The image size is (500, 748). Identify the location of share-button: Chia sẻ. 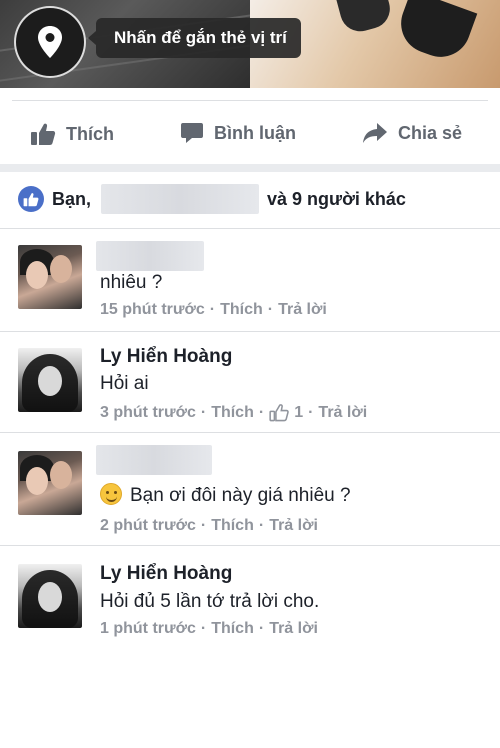
(412, 133).